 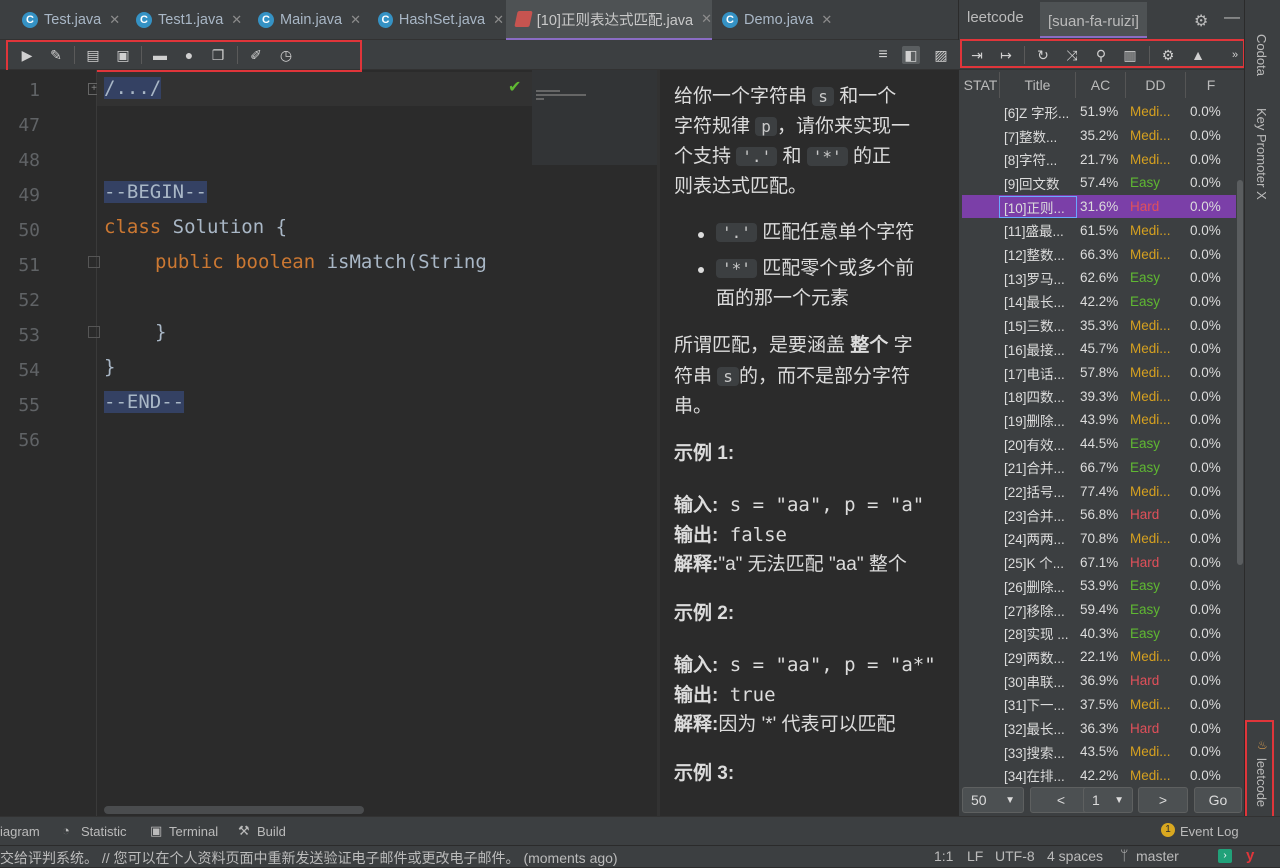 I want to click on tab-test-java: C Test.java ✕, so click(x=68, y=20).